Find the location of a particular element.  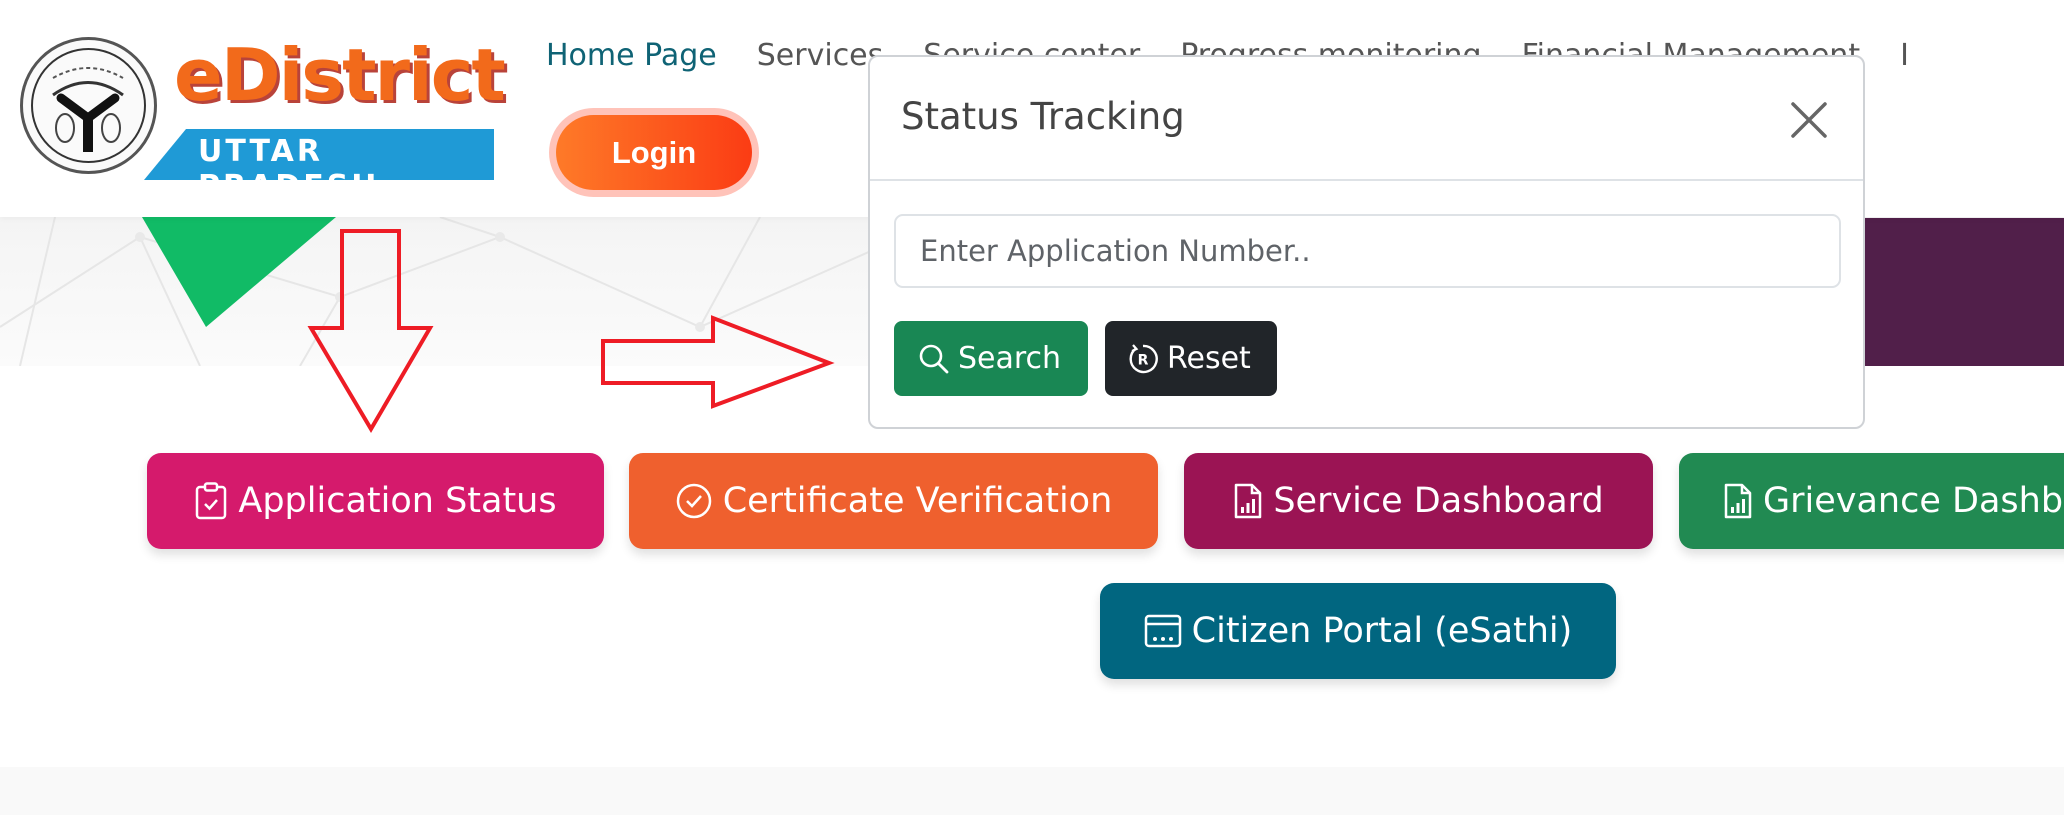

reset-button: R Reset is located at coordinates (1191, 358).